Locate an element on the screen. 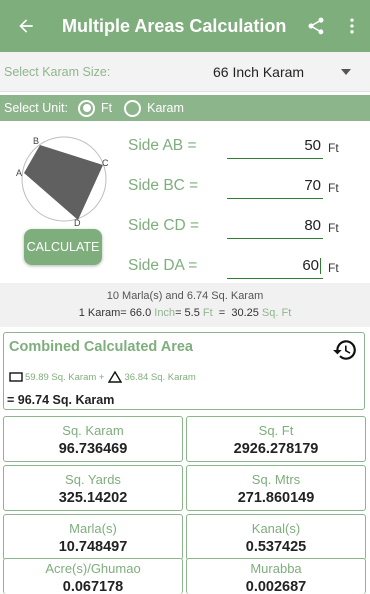 This screenshot has height=594, width=370. side-da-value: 60 is located at coordinates (310, 265).